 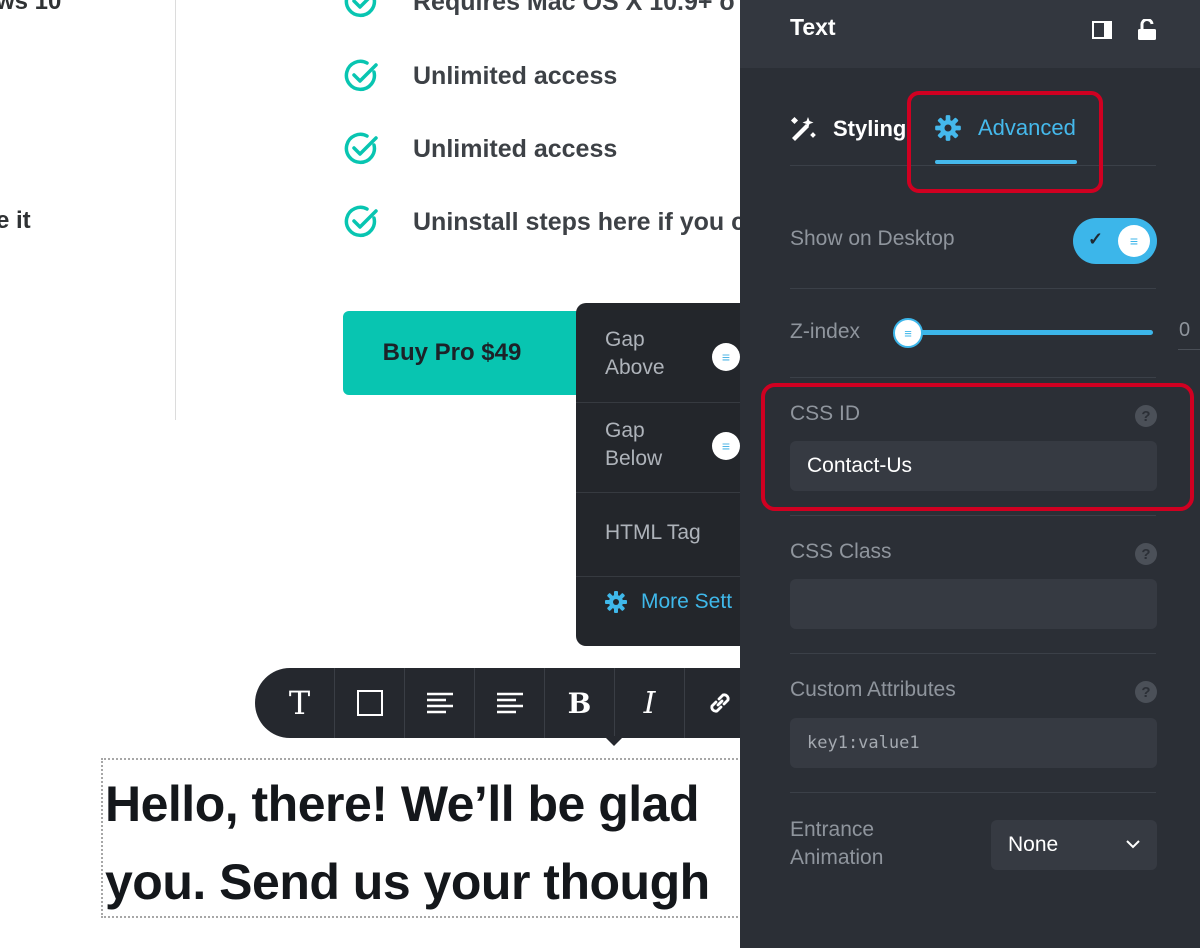 I want to click on gap-below-slider-handle: ≡, so click(x=726, y=446).